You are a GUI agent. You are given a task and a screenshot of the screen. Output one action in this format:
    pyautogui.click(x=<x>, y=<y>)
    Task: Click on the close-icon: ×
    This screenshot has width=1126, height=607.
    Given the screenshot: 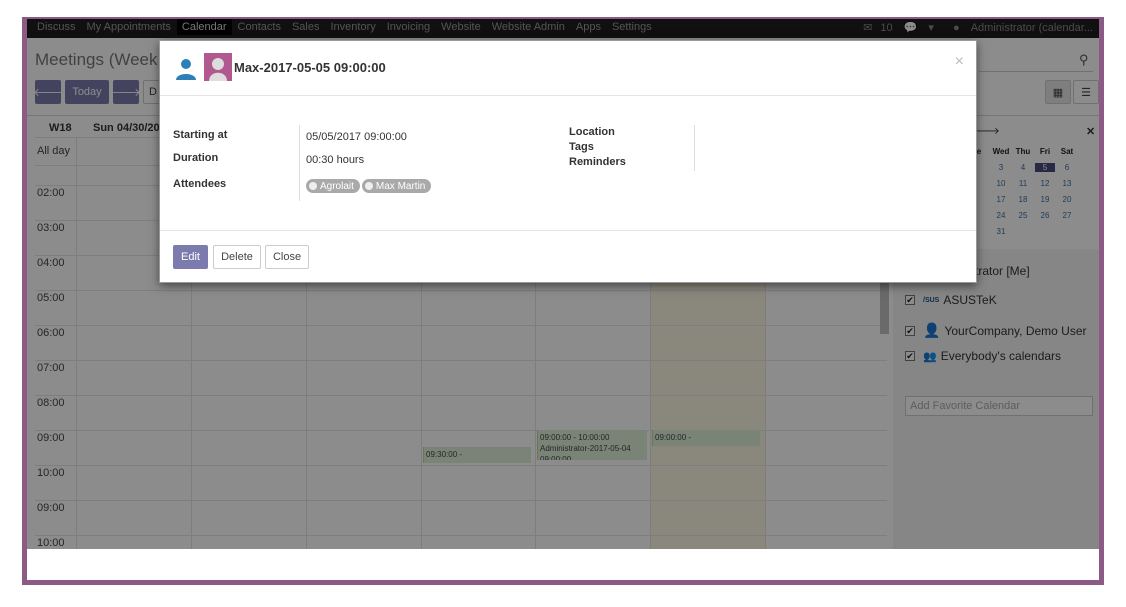 What is the action you would take?
    pyautogui.click(x=959, y=62)
    